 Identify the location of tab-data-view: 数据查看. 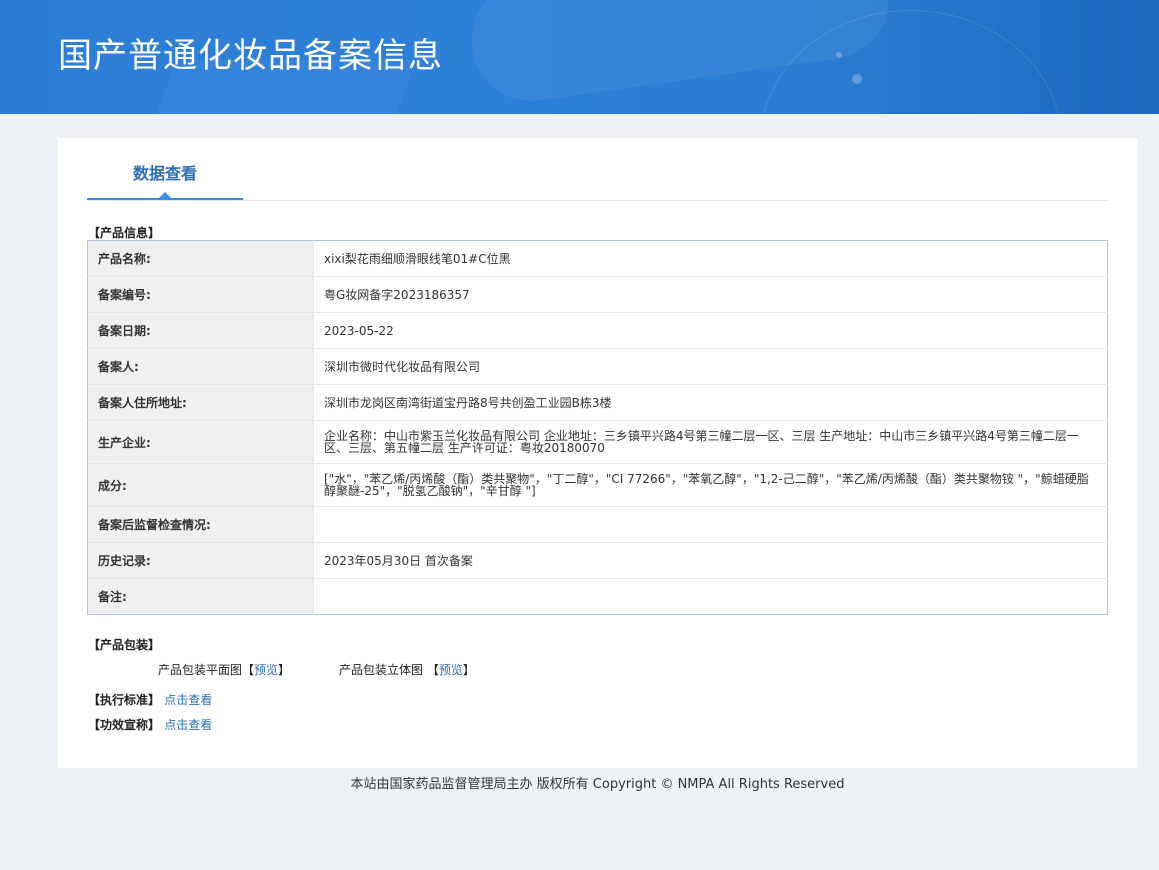
(165, 169).